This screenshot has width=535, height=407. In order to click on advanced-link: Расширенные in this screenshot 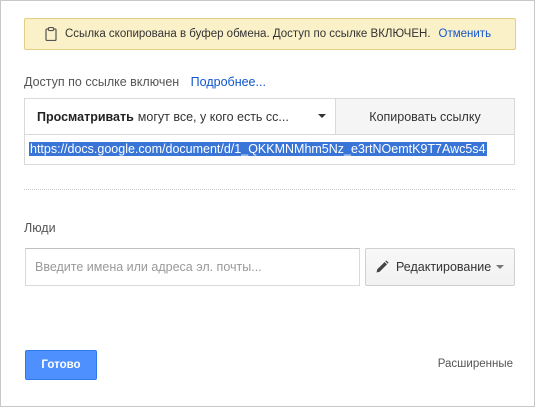, I will do `click(475, 364)`.